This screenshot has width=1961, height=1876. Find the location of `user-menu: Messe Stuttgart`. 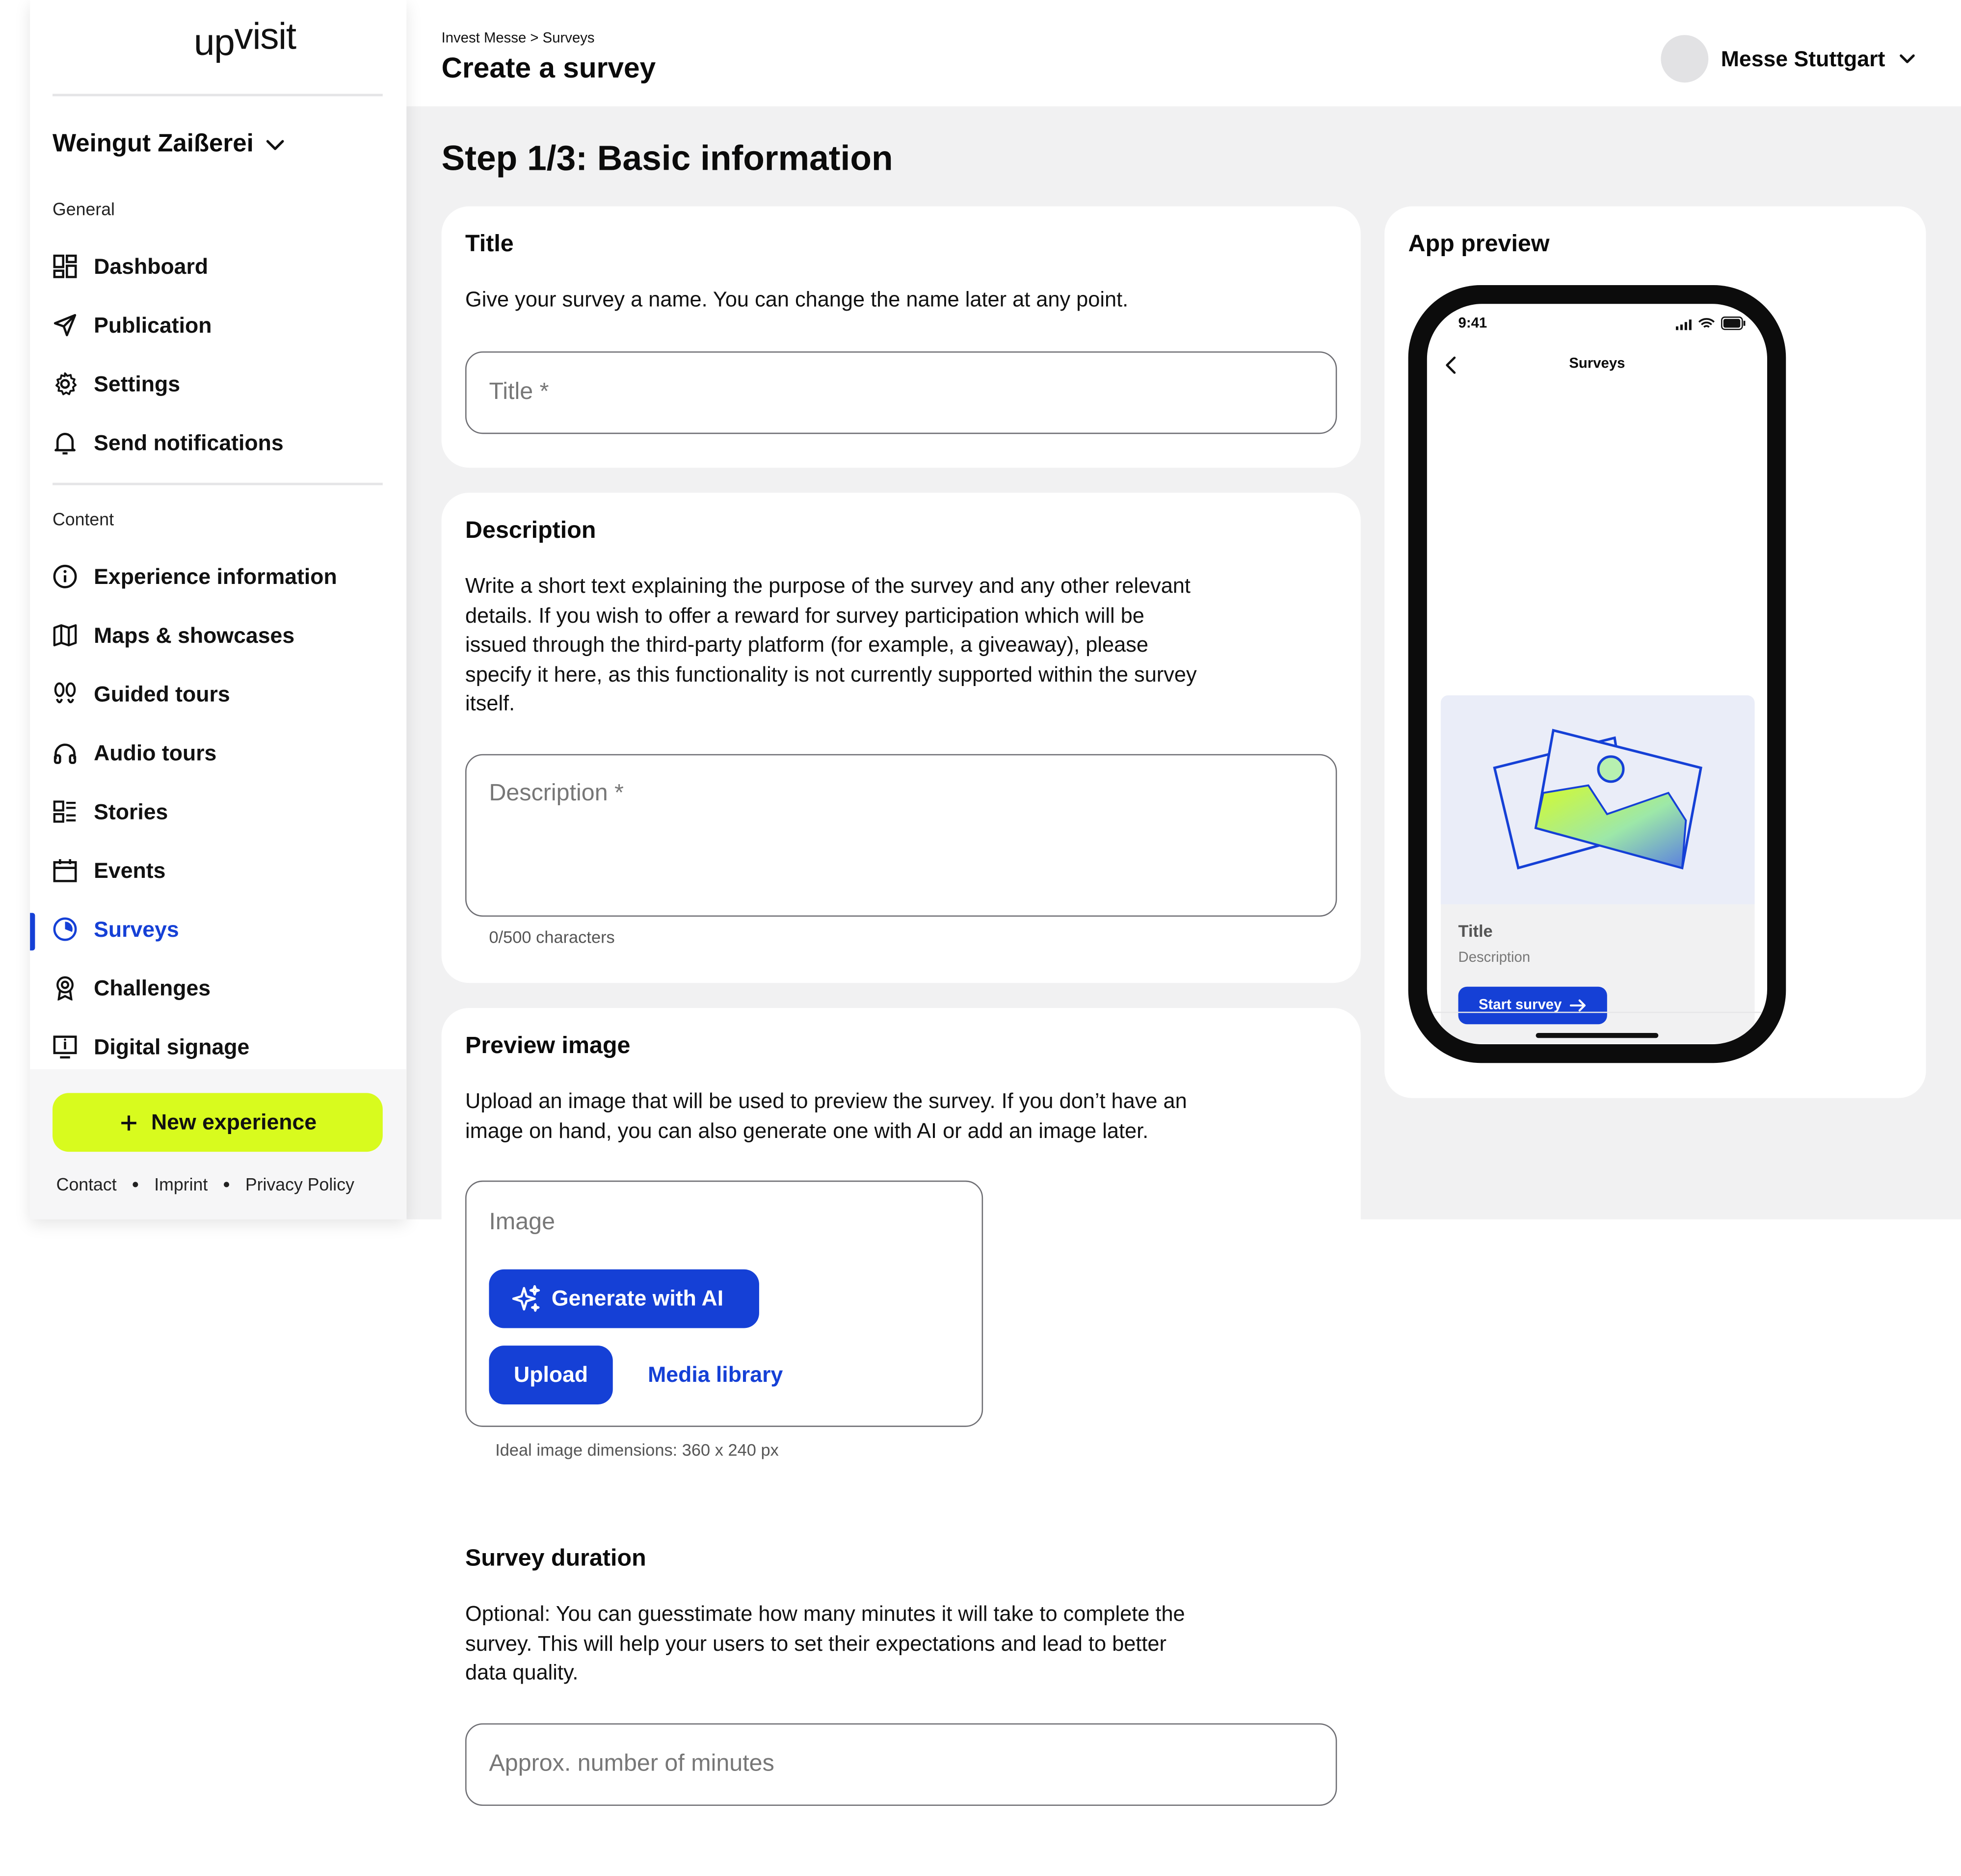

user-menu: Messe Stuttgart is located at coordinates (1789, 59).